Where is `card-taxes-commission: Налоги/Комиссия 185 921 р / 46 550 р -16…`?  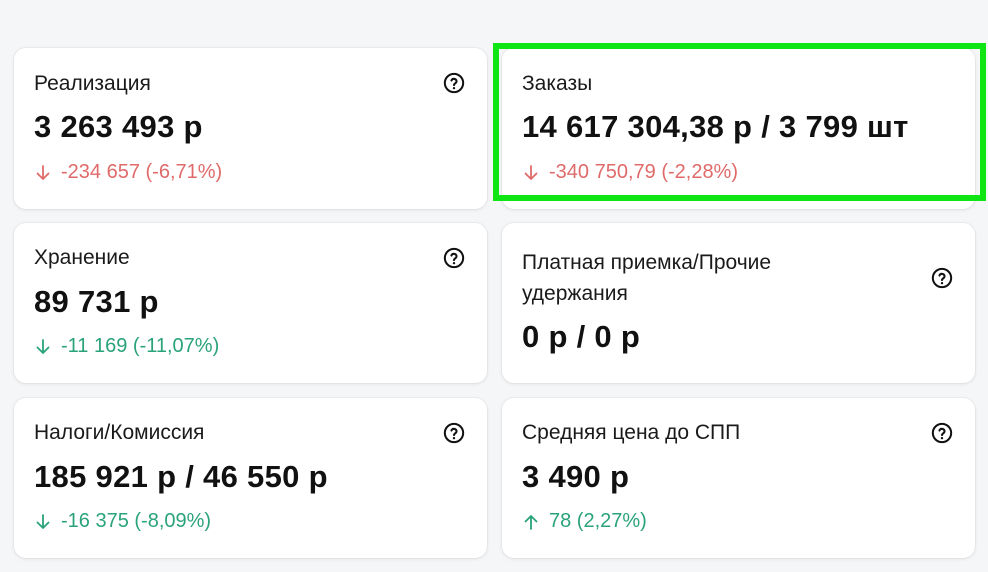
card-taxes-commission: Налоги/Комиссия 185 921 р / 46 550 р -16… is located at coordinates (250, 478).